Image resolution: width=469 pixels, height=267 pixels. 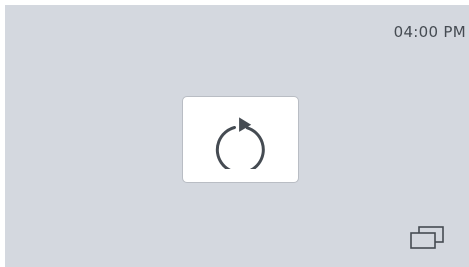 What do you see at coordinates (429, 32) in the screenshot?
I see `clock-time: 04:00 PM` at bounding box center [429, 32].